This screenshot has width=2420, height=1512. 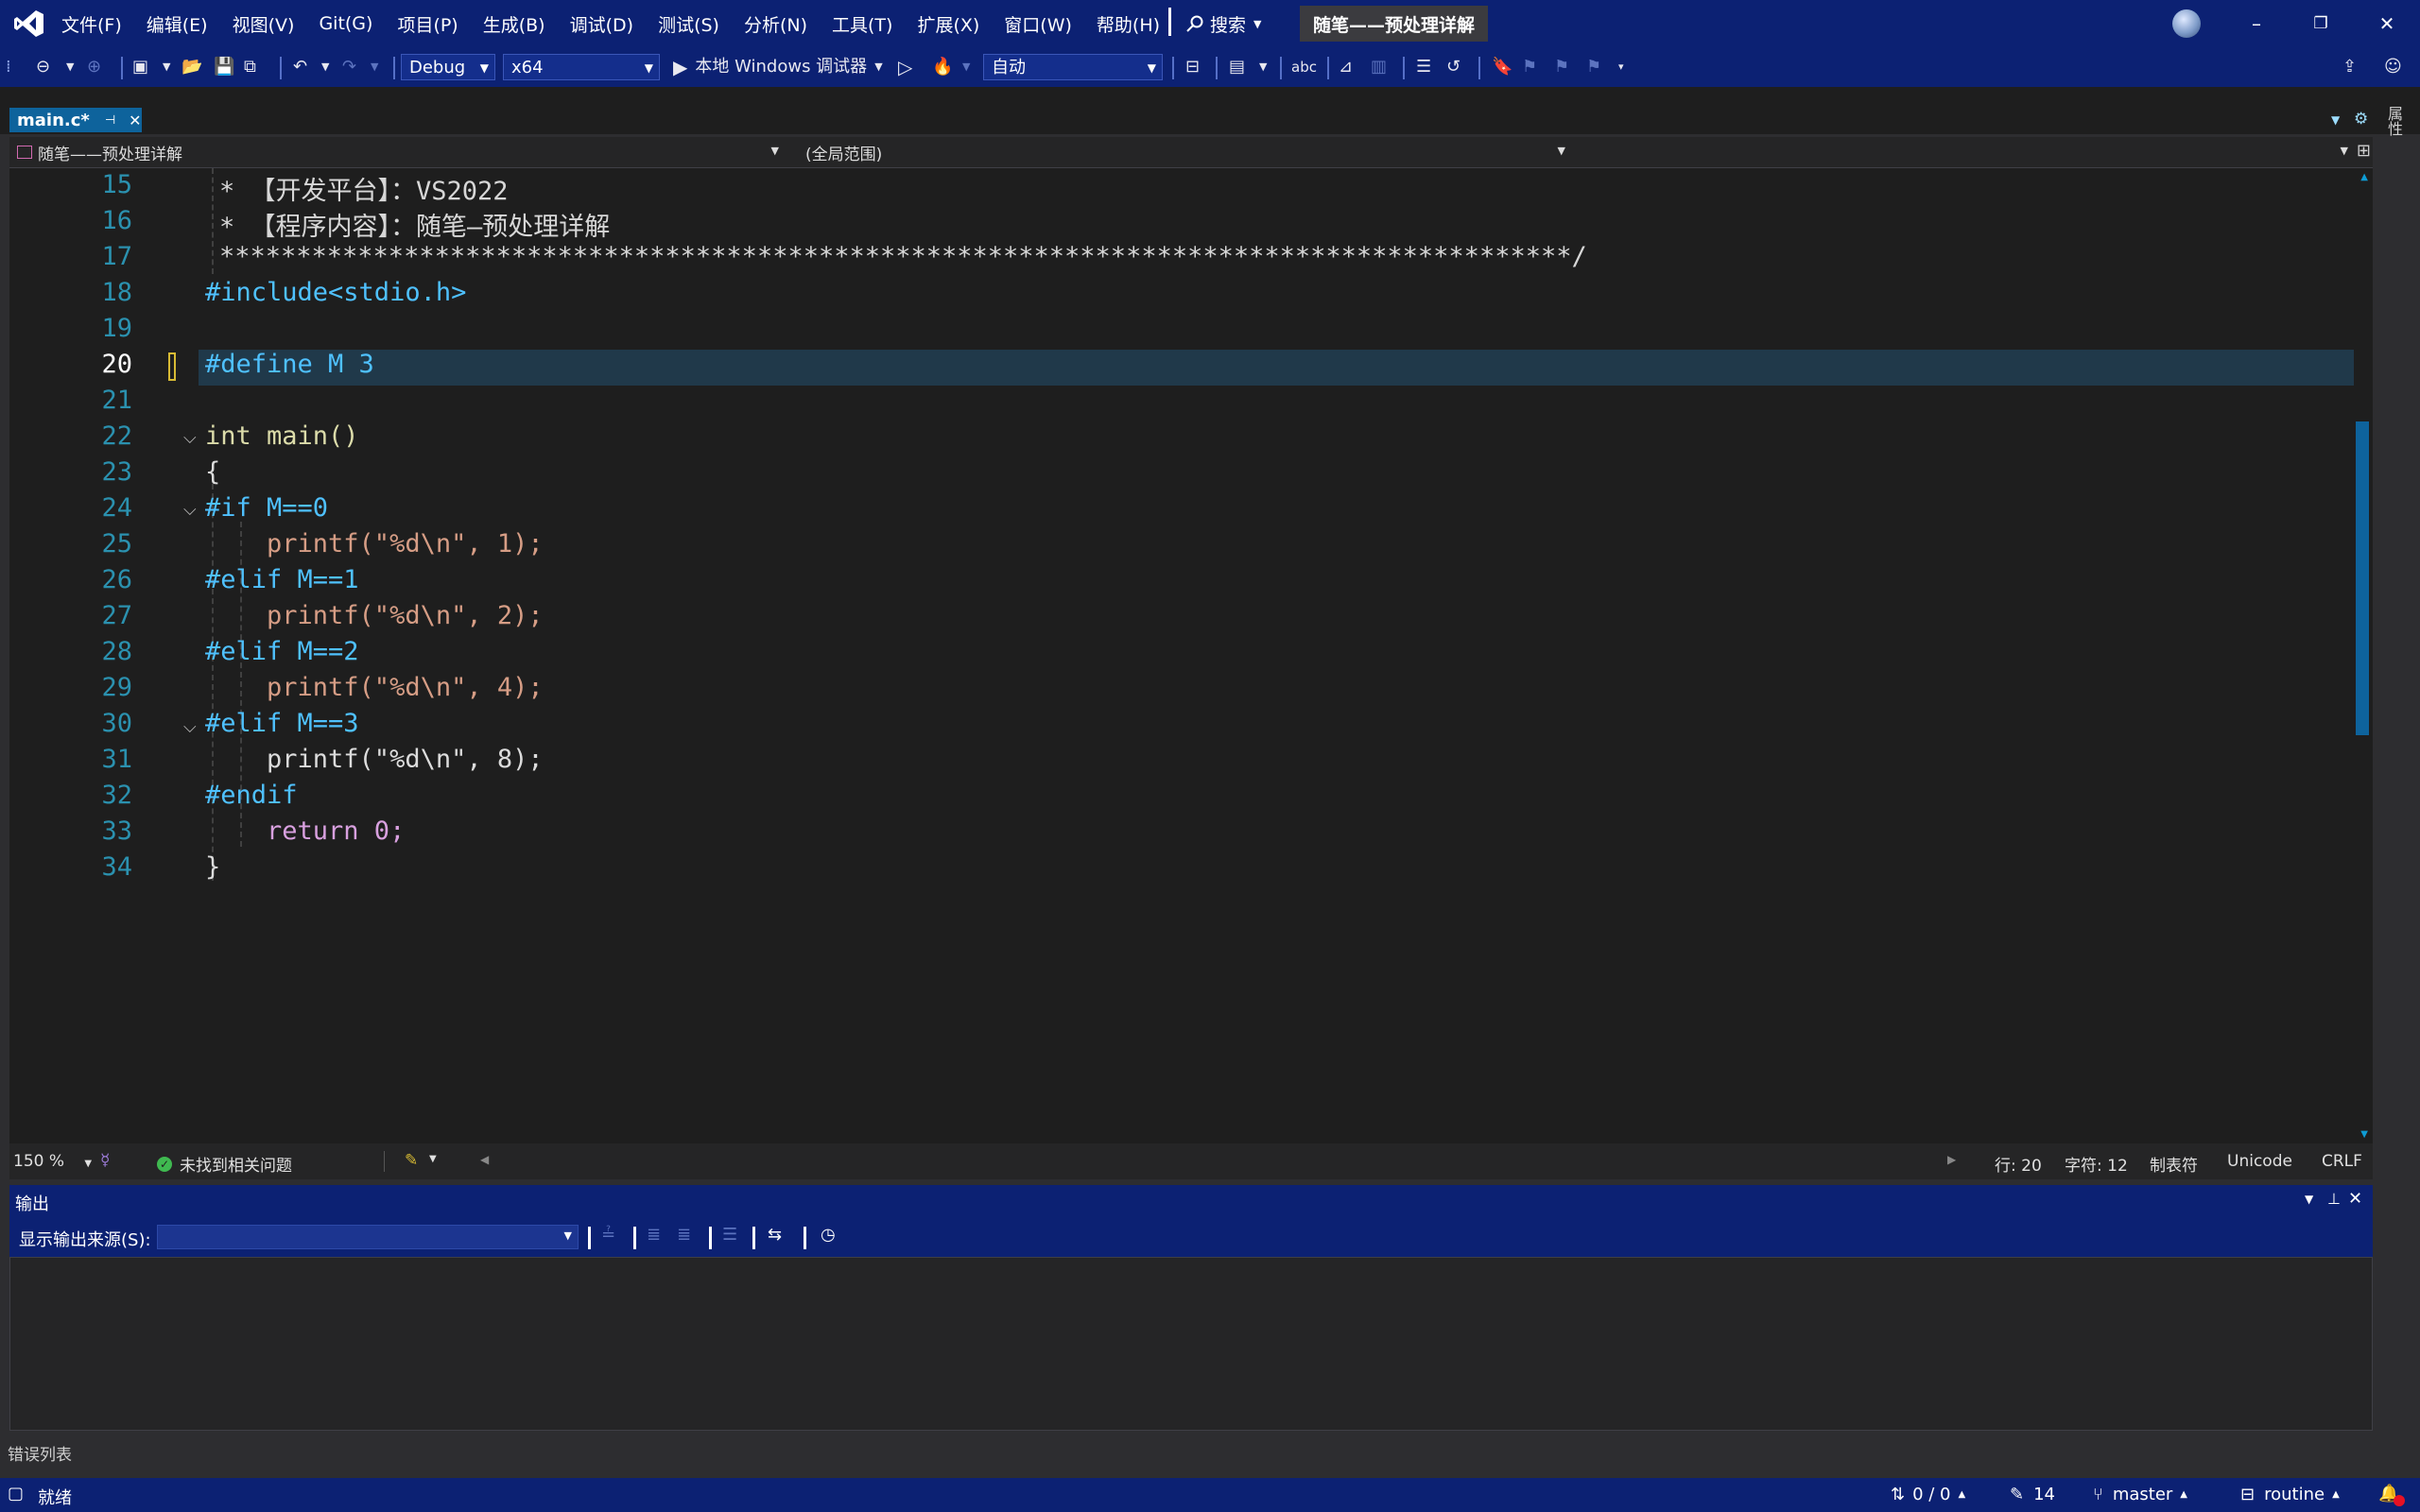 I want to click on menu-debug: 调试(D), so click(x=601, y=24).